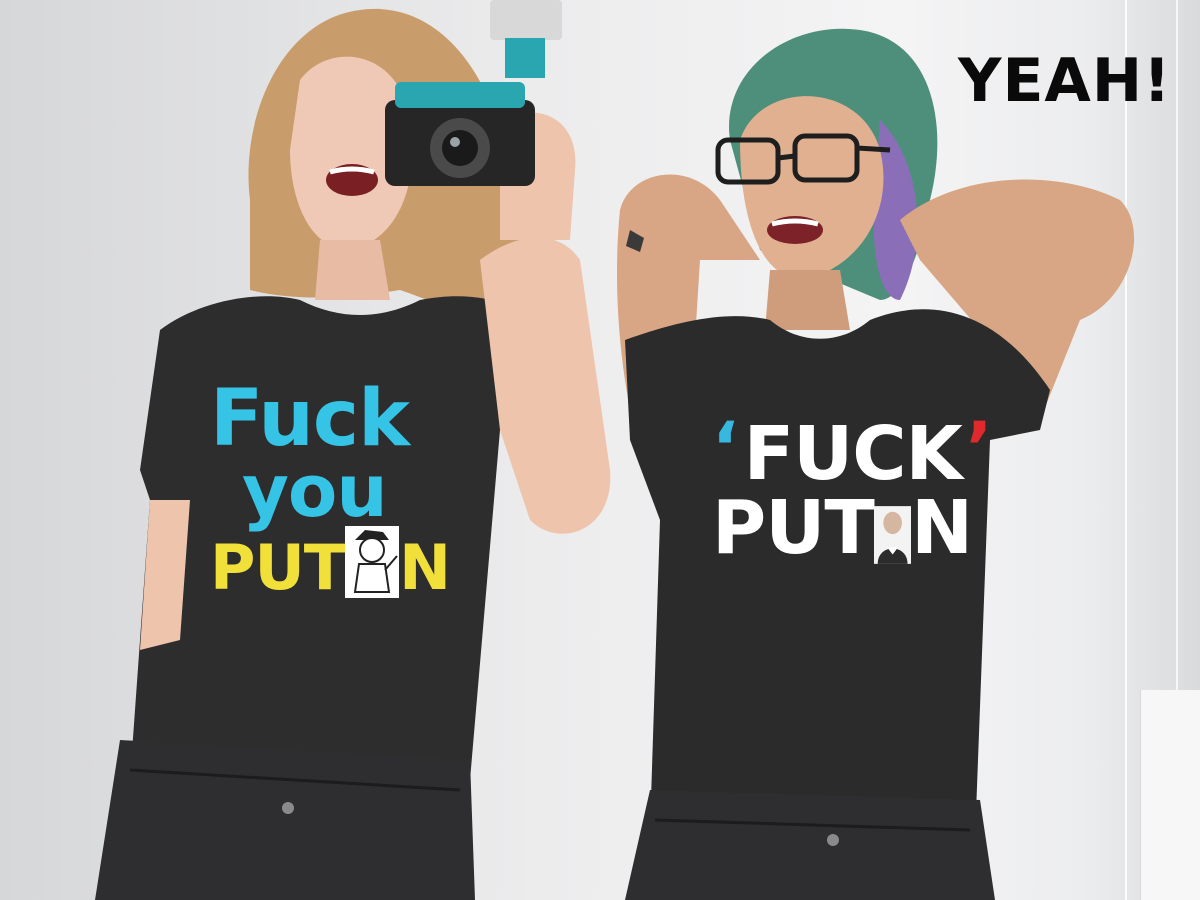 The height and width of the screenshot is (900, 1200). I want to click on left-shirt-print: Fuck you PUT N, so click(355, 489).